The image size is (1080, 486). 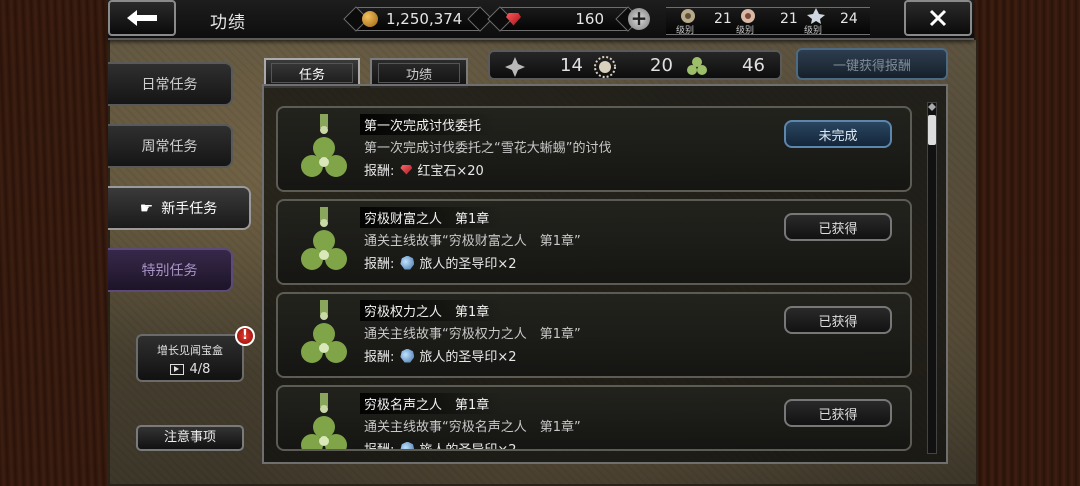 I want to click on page-title: 功绩, so click(x=228, y=23).